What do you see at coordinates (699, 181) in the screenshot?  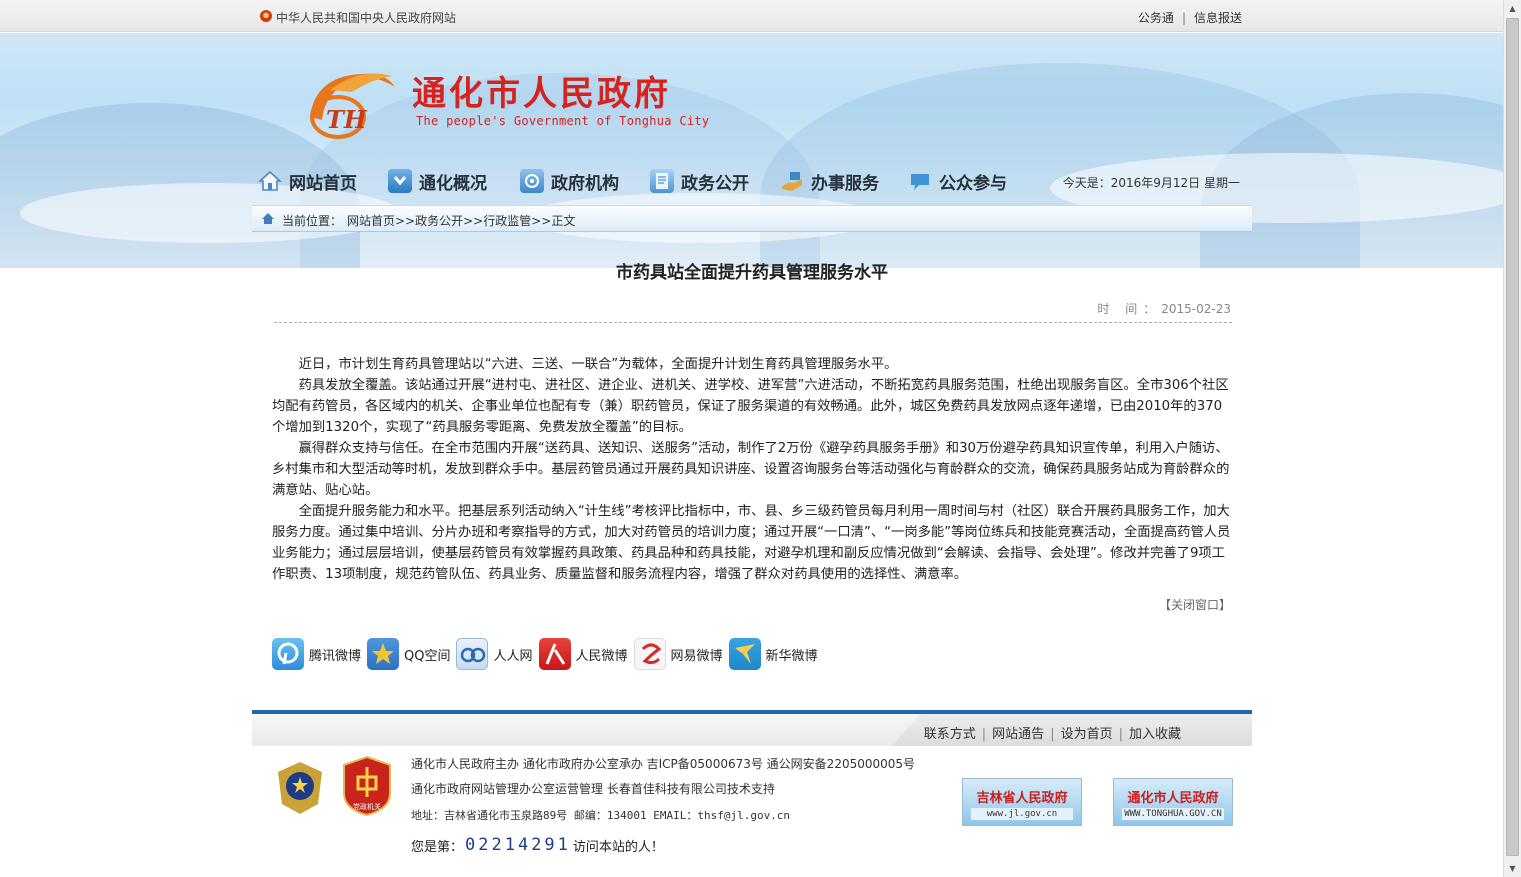 I see `nav-item-affairs: 政务公开` at bounding box center [699, 181].